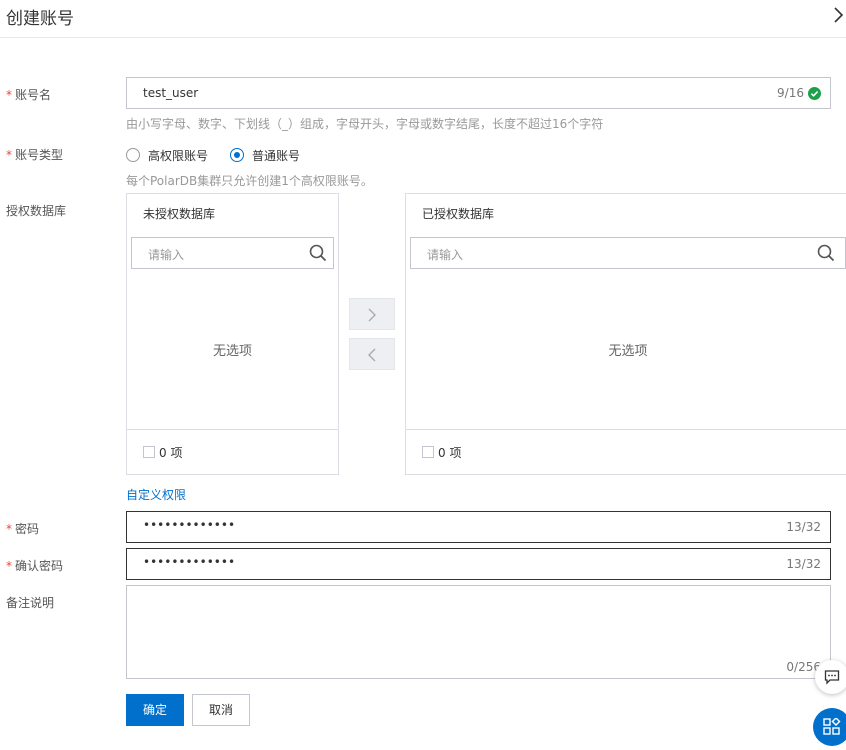 This screenshot has width=846, height=750. I want to click on confirm-password-count: 13/32, so click(803, 564).